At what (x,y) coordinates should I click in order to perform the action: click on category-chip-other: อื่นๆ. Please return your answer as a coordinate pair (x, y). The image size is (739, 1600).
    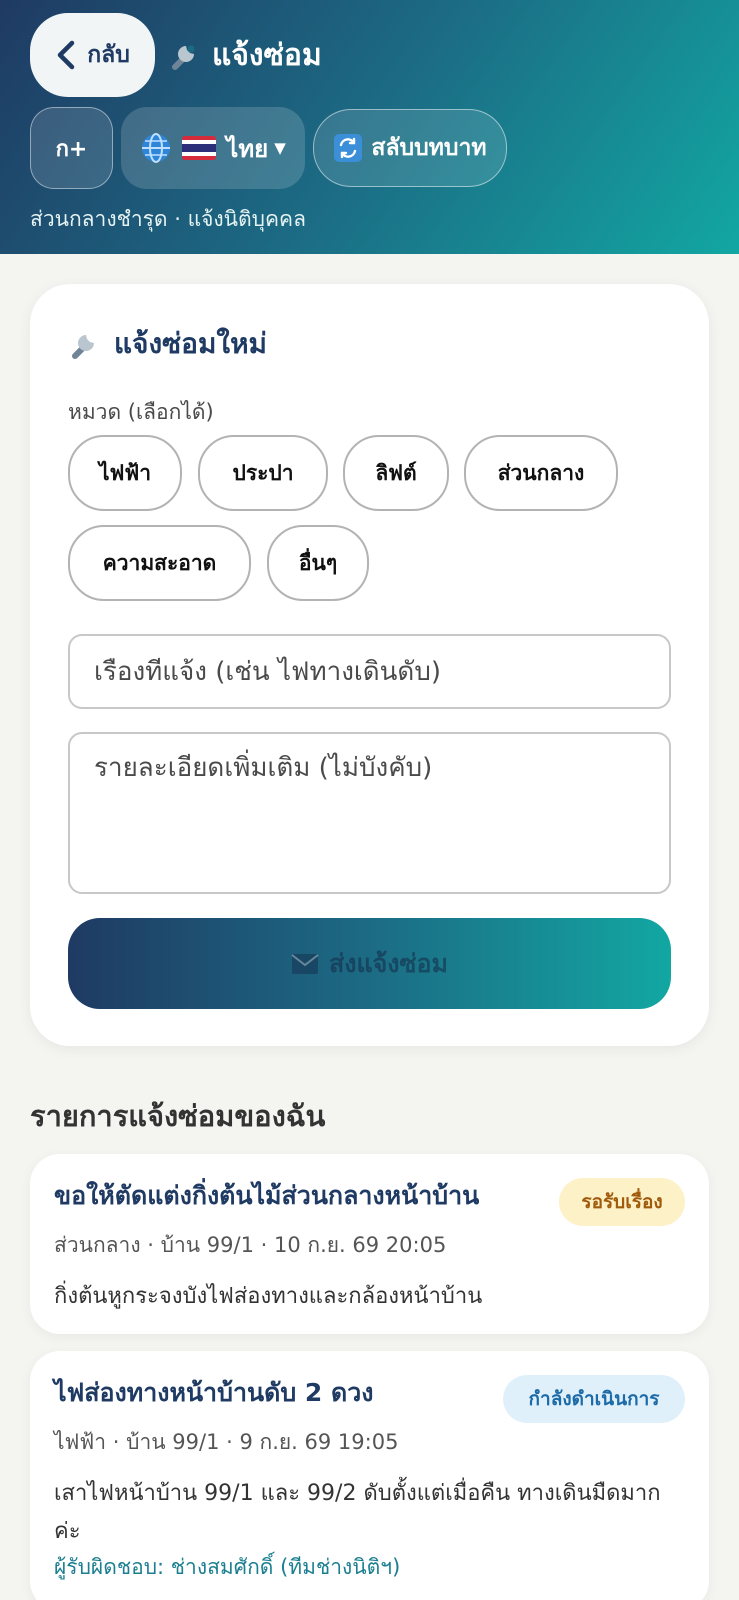
    Looking at the image, I should click on (318, 563).